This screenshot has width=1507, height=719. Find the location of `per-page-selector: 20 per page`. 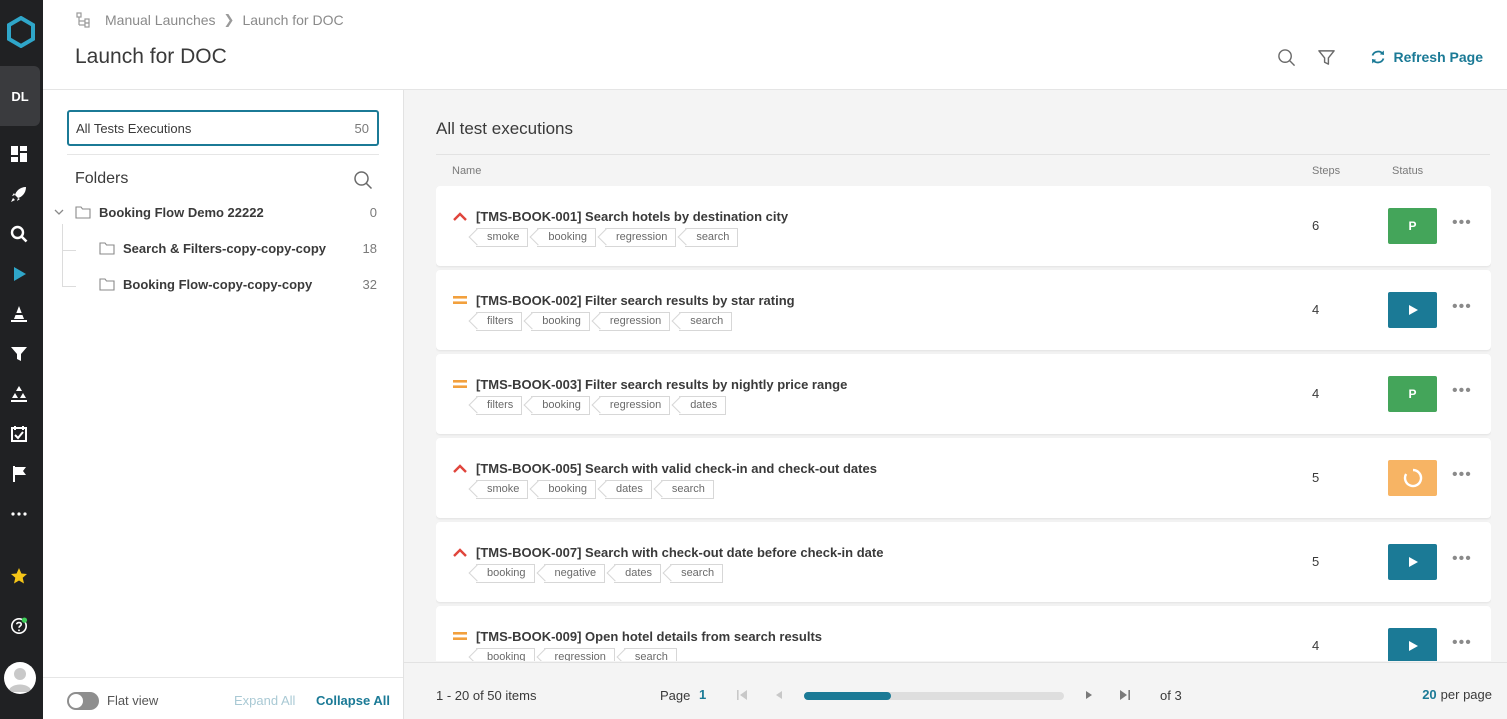

per-page-selector: 20 per page is located at coordinates (1457, 694).